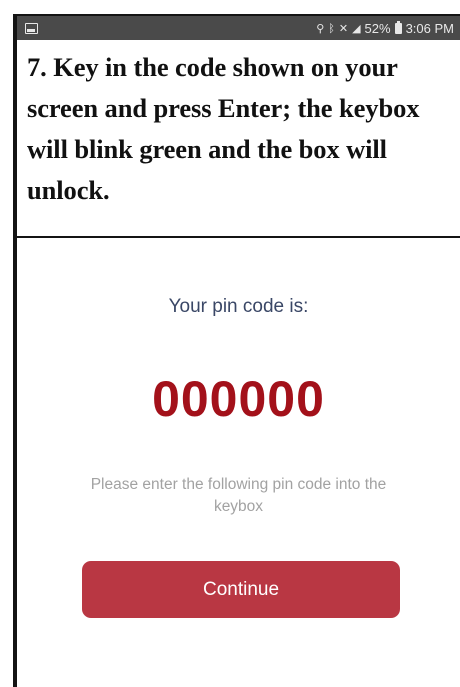 This screenshot has width=460, height=687. Describe the element at coordinates (343, 28) in the screenshot. I see `mute-icon: ✕` at that location.